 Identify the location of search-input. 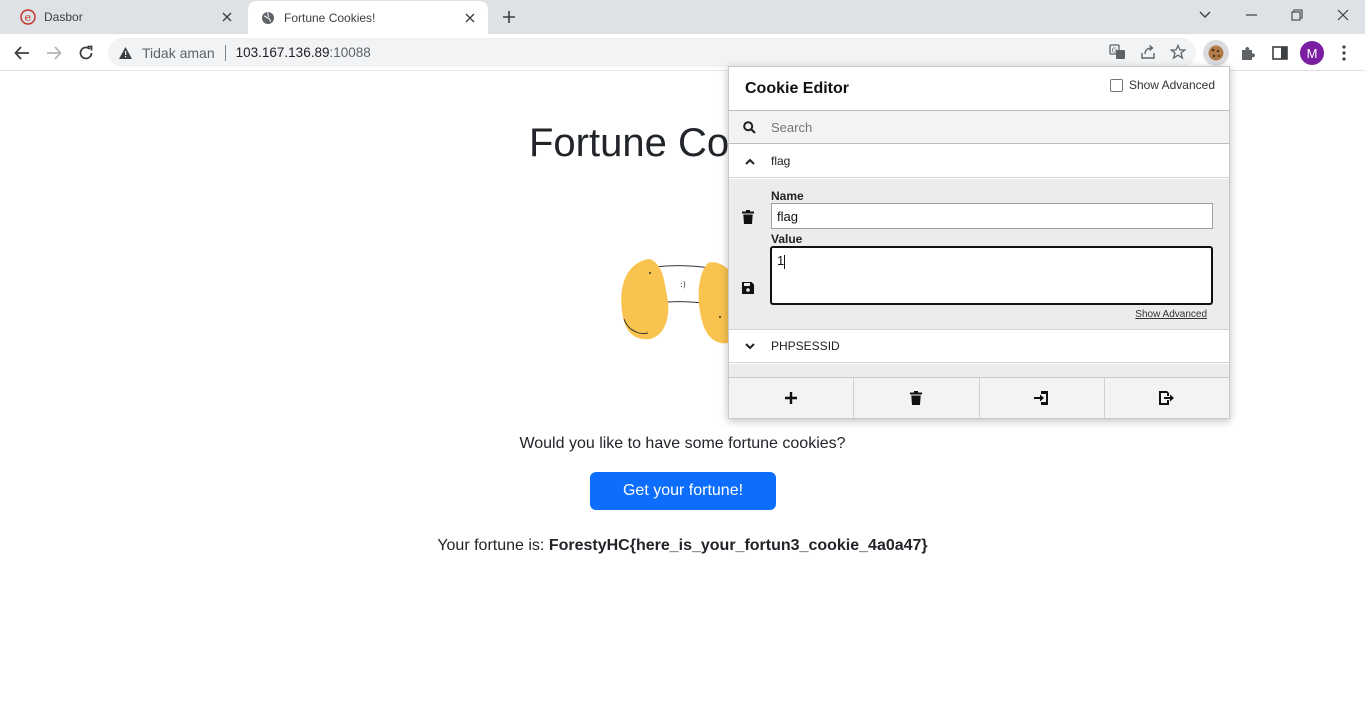
(981, 127).